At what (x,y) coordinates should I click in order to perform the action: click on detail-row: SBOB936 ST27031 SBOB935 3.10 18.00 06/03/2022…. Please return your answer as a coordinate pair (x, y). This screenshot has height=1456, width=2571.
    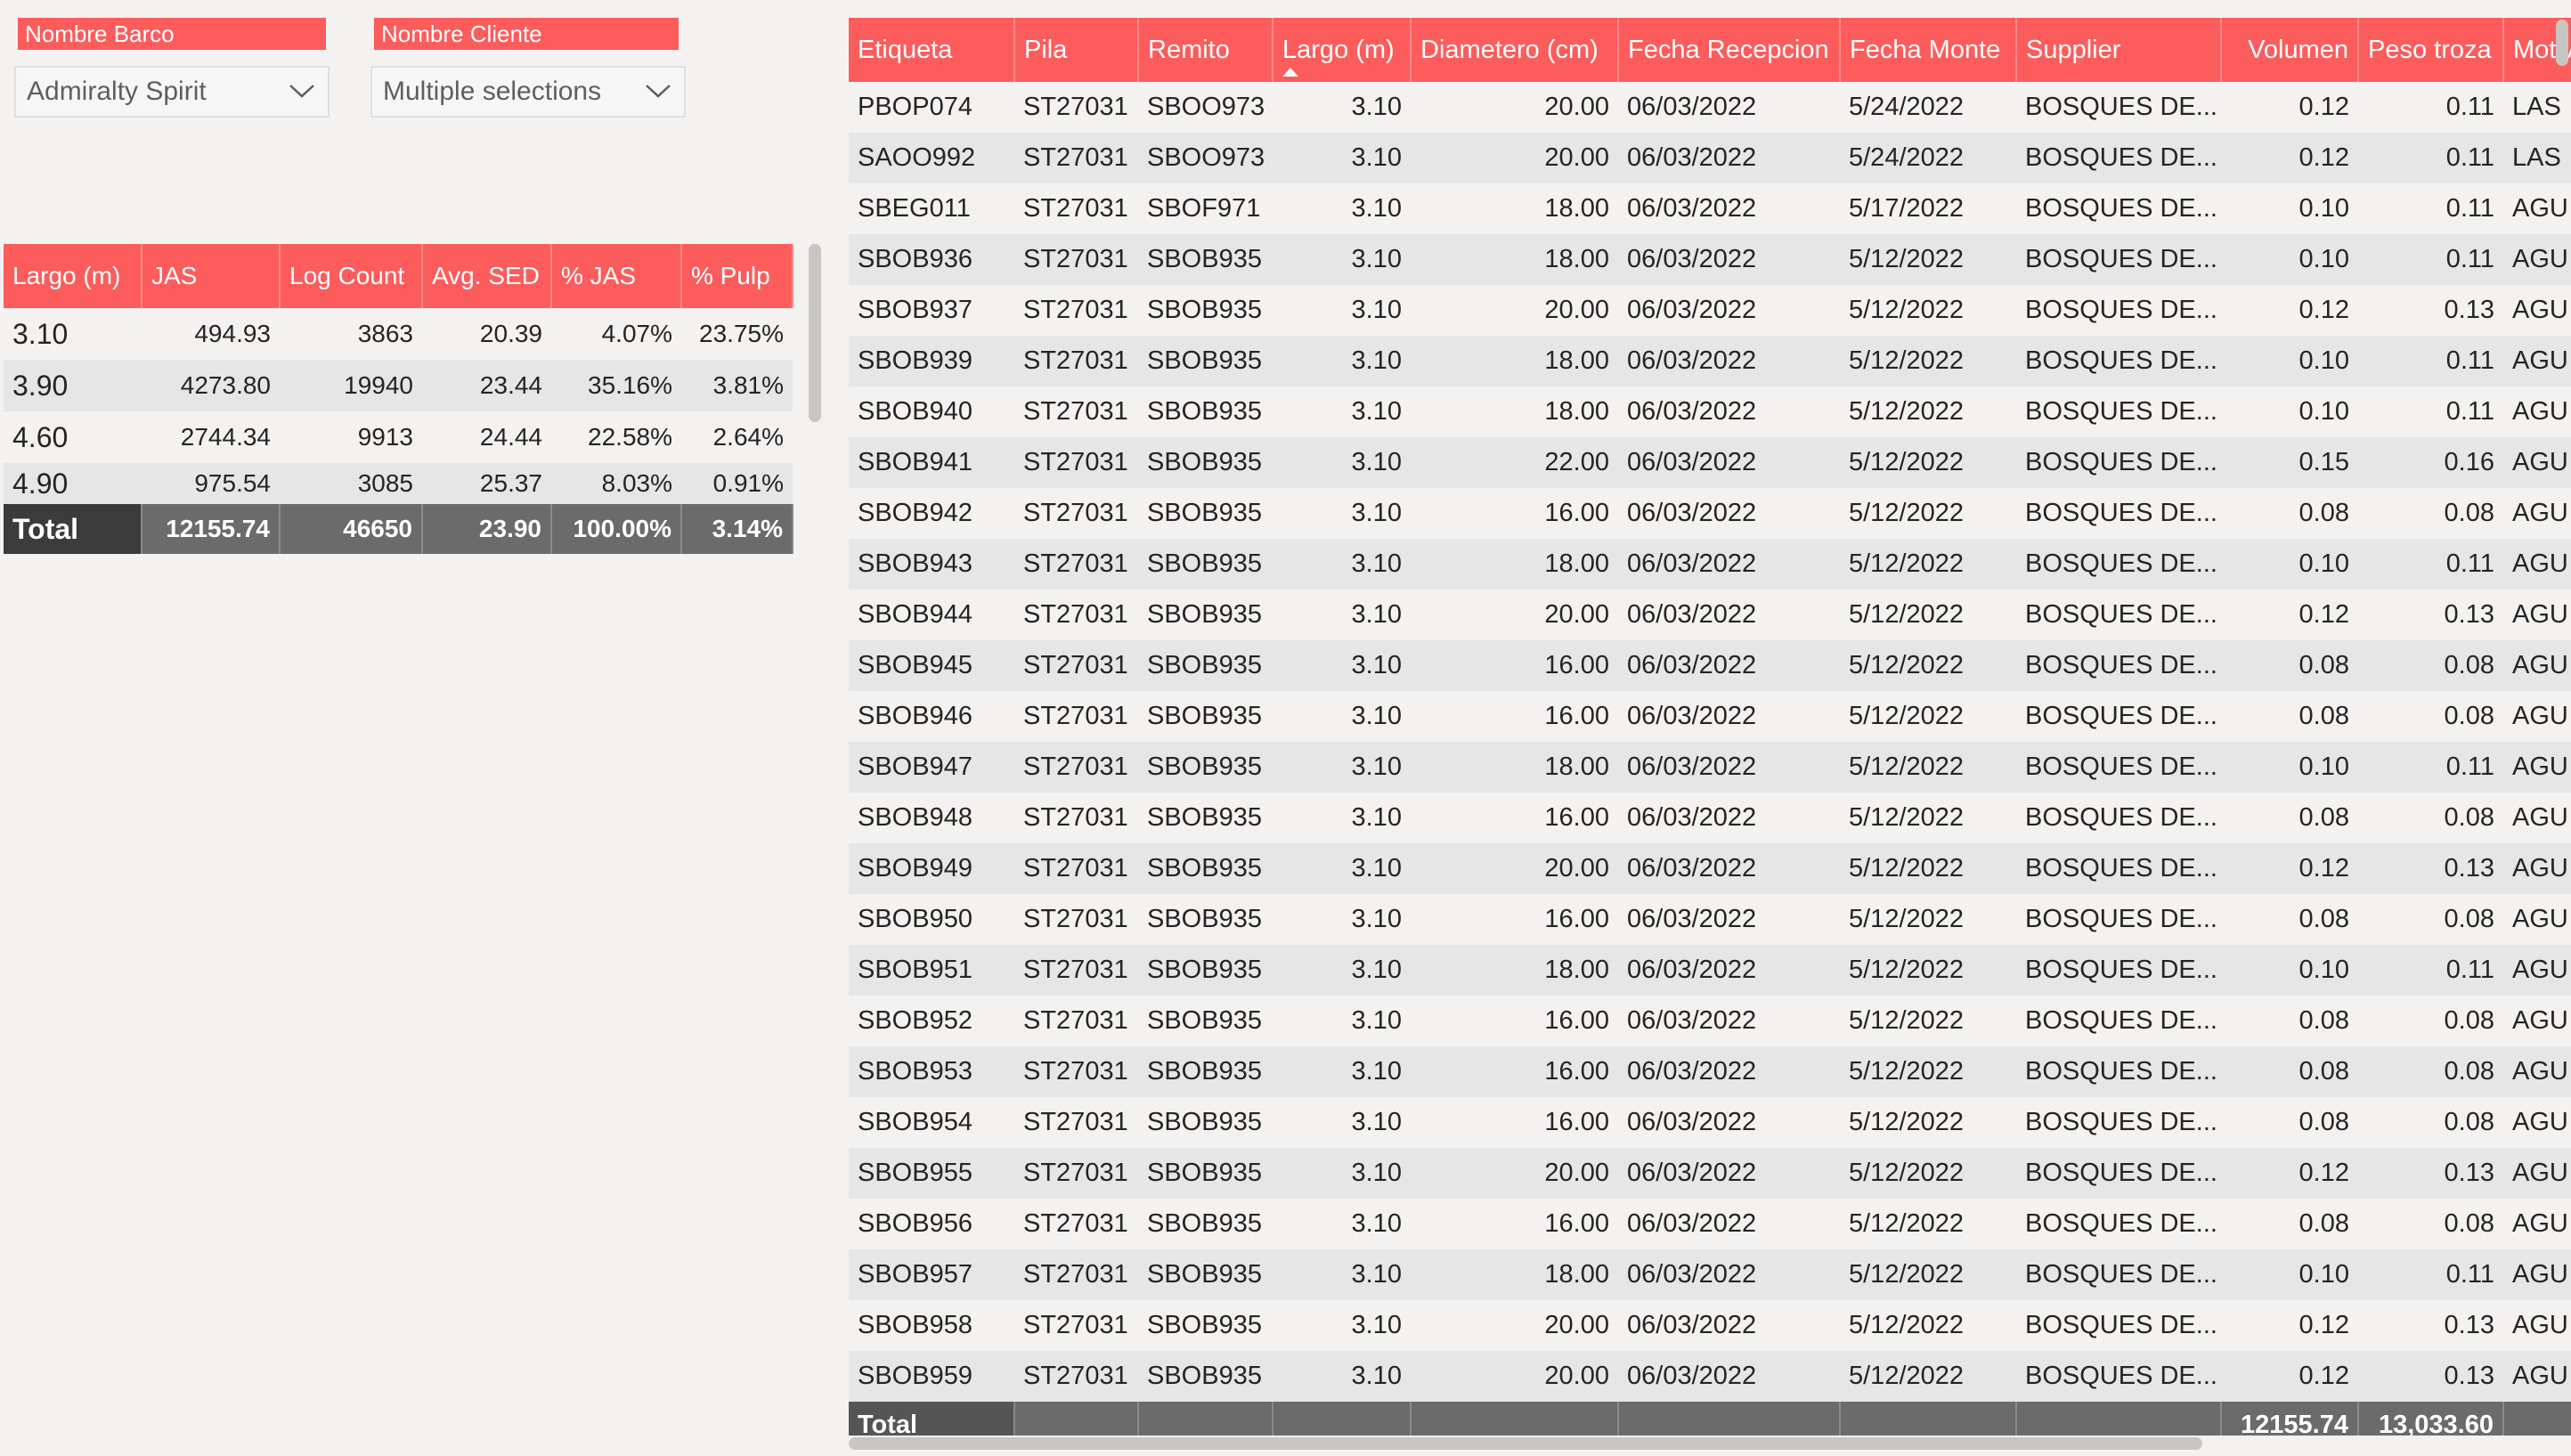
    Looking at the image, I should click on (1710, 259).